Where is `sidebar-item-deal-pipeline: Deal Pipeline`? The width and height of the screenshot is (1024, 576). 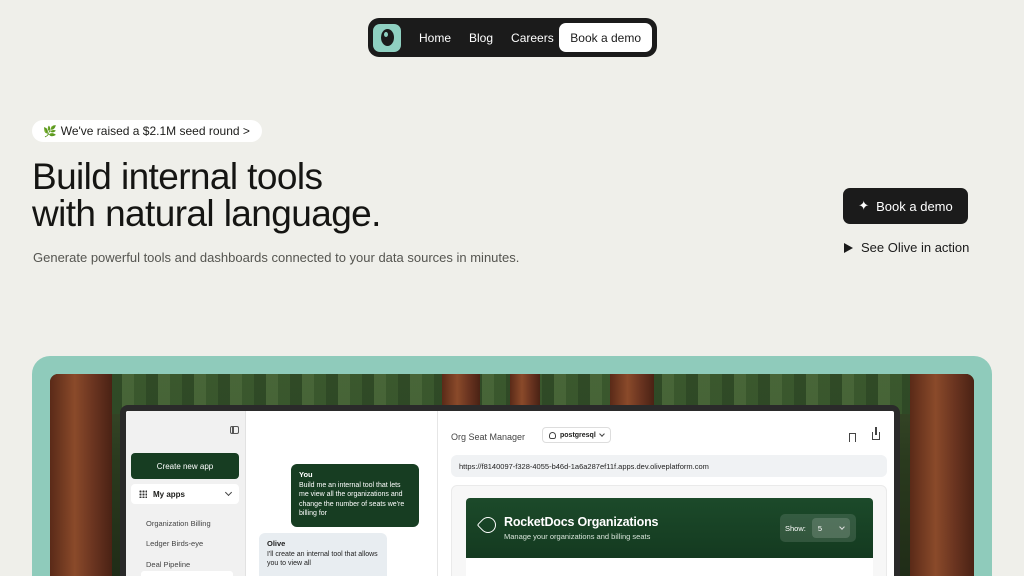
sidebar-item-deal-pipeline: Deal Pipeline is located at coordinates (168, 564).